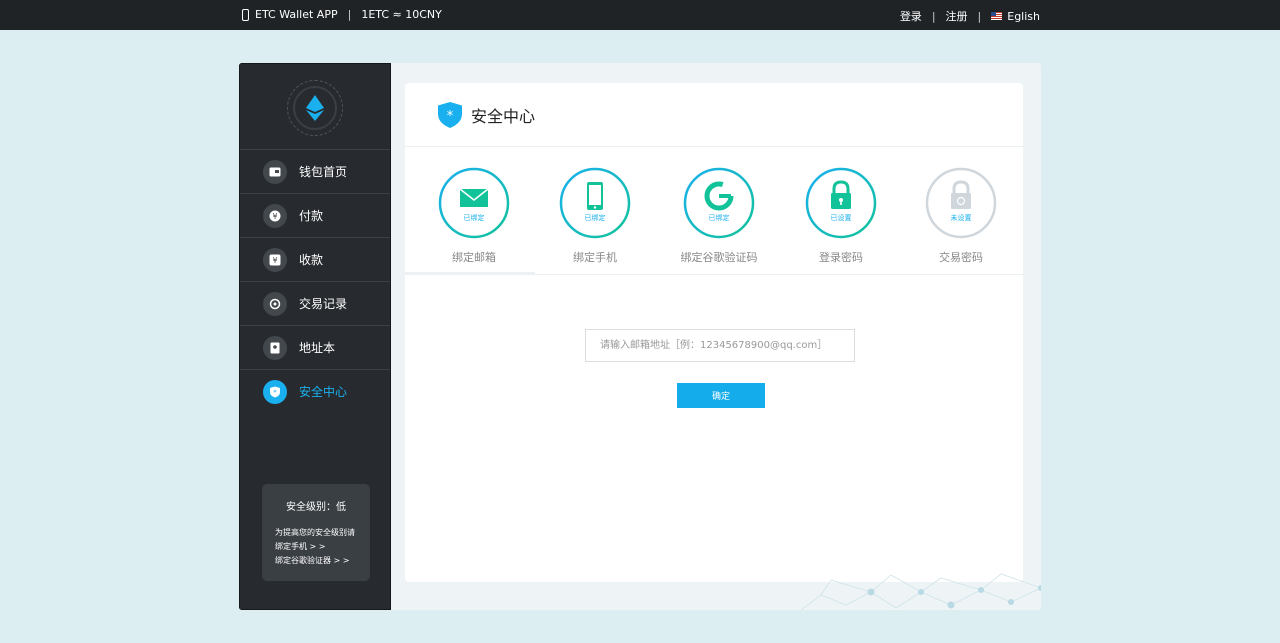  I want to click on sidebar-item-payment: ¥ 付款, so click(315, 215).